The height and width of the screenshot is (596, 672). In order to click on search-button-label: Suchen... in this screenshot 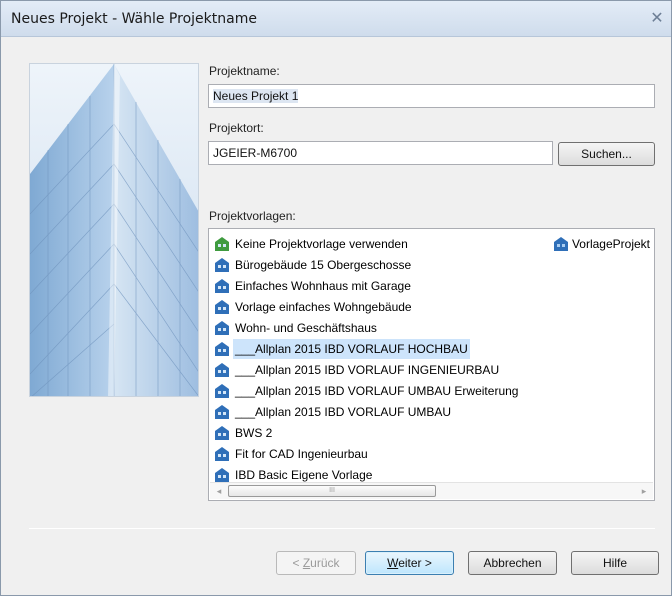, I will do `click(606, 154)`.